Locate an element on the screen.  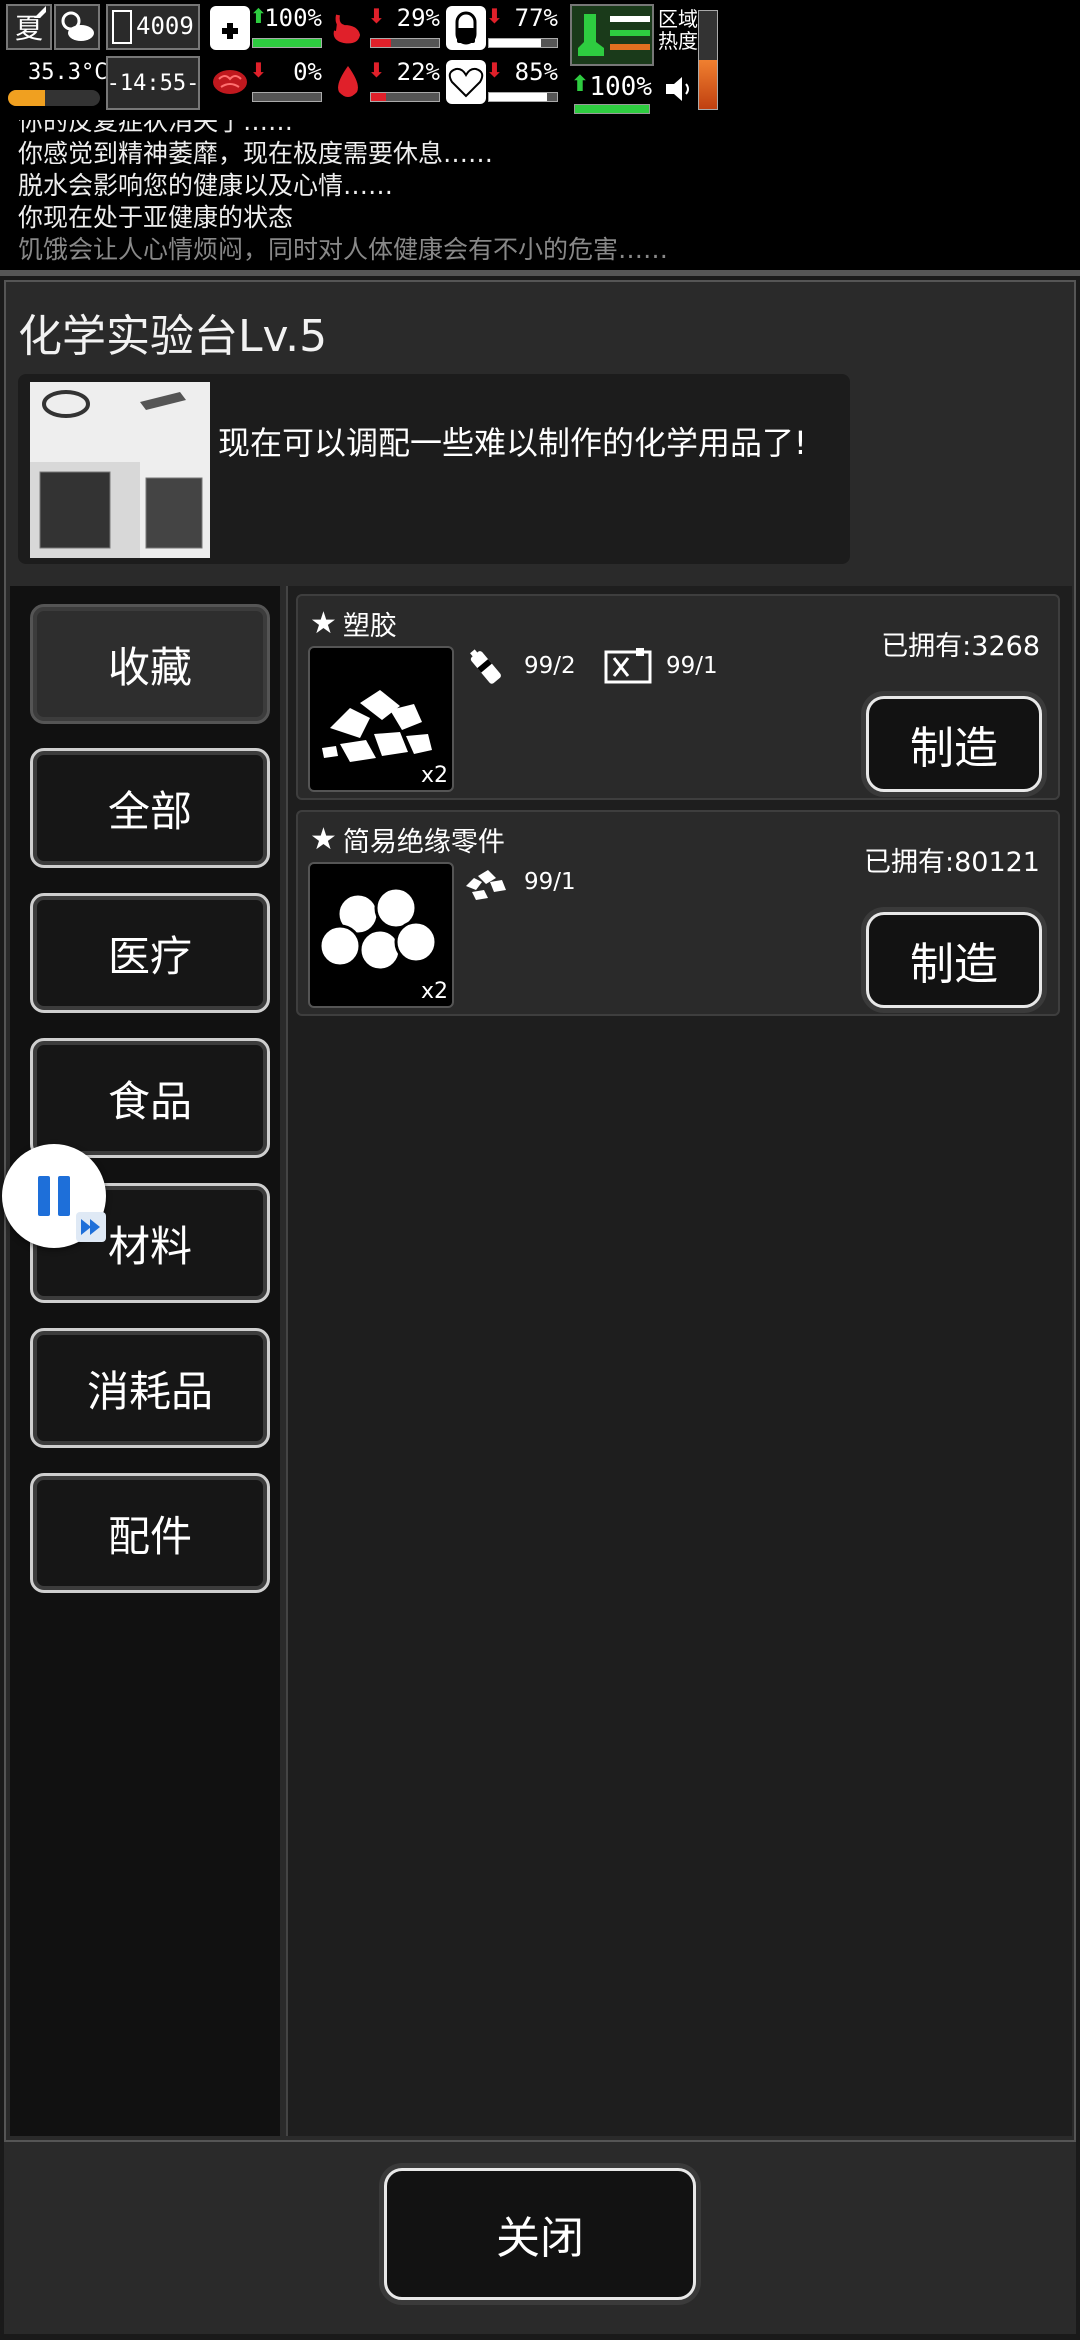
fuel-can-icon is located at coordinates (628, 666).